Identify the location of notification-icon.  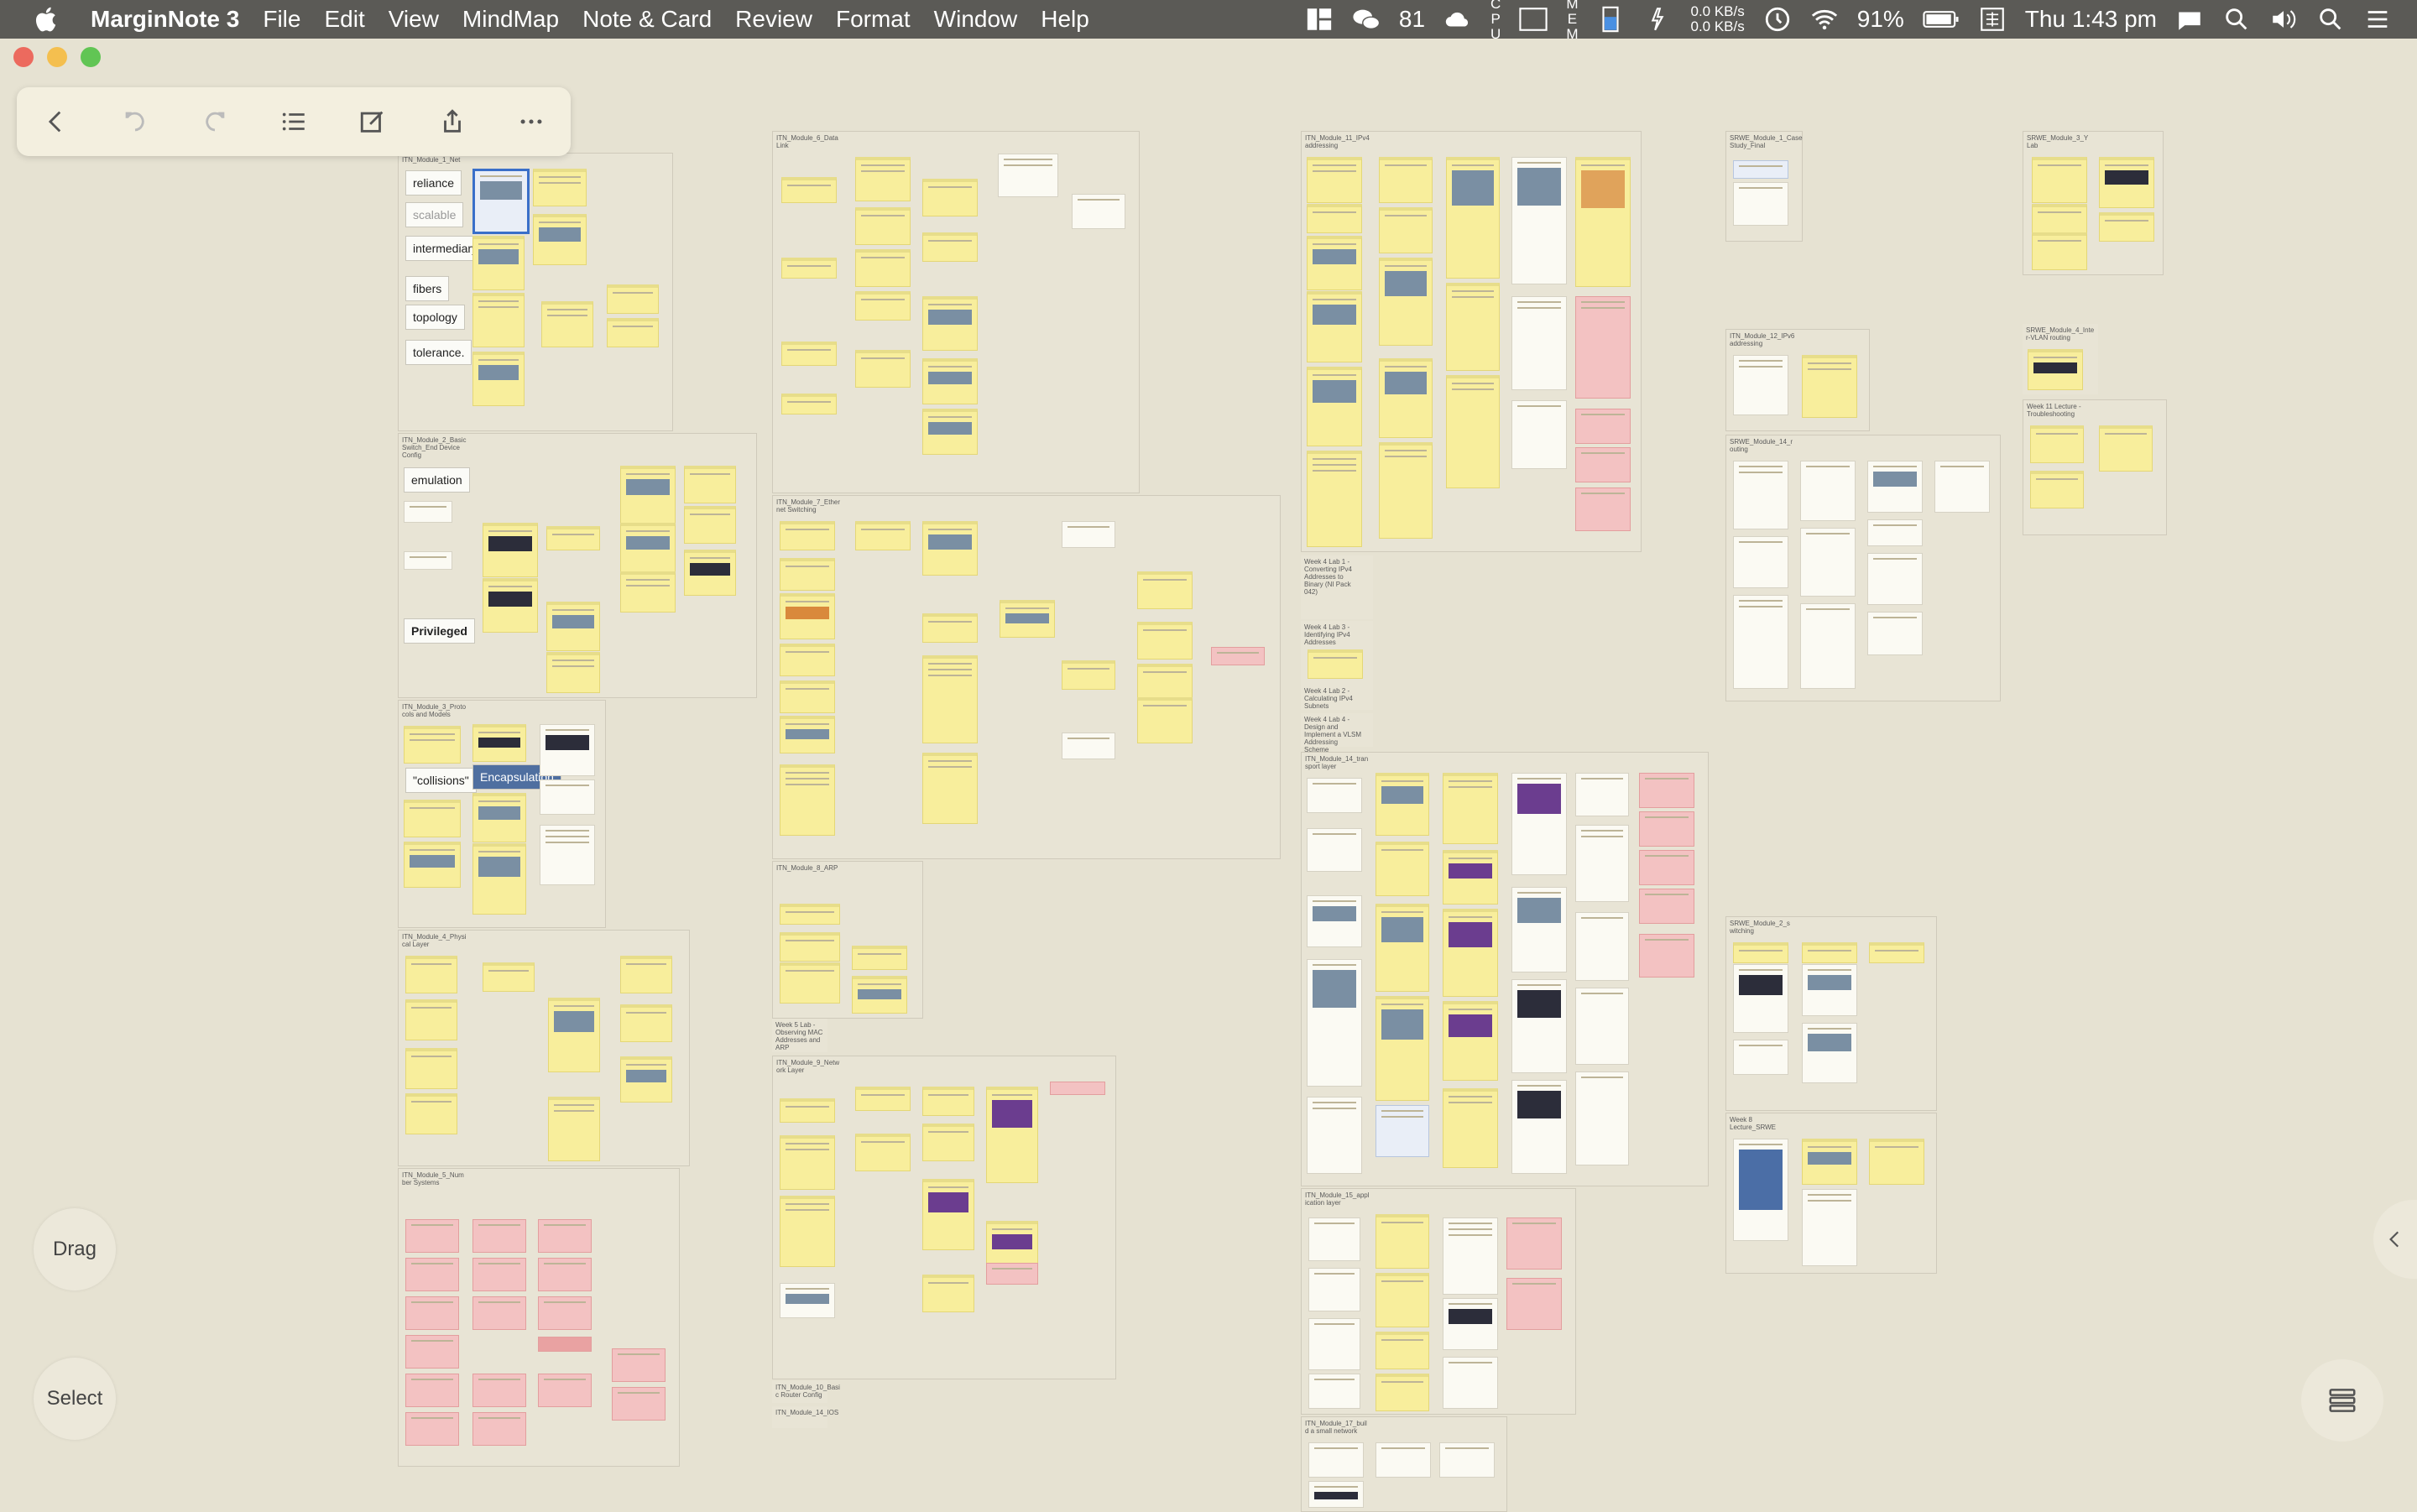
(2189, 20).